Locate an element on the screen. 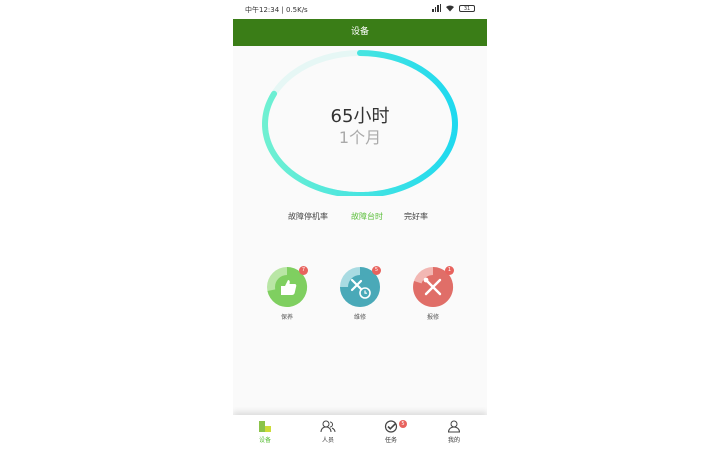 The height and width of the screenshot is (450, 720). repair-badge: 5 is located at coordinates (376, 270).